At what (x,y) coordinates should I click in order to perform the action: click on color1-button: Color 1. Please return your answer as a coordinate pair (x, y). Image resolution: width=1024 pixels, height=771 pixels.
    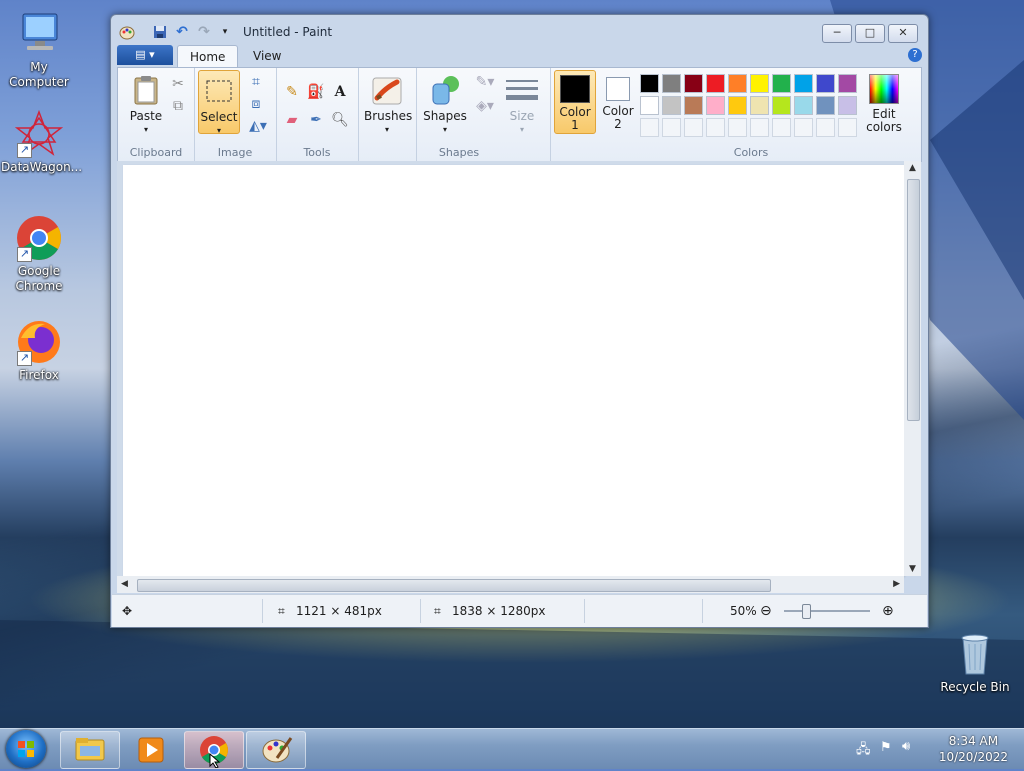
    Looking at the image, I should click on (575, 102).